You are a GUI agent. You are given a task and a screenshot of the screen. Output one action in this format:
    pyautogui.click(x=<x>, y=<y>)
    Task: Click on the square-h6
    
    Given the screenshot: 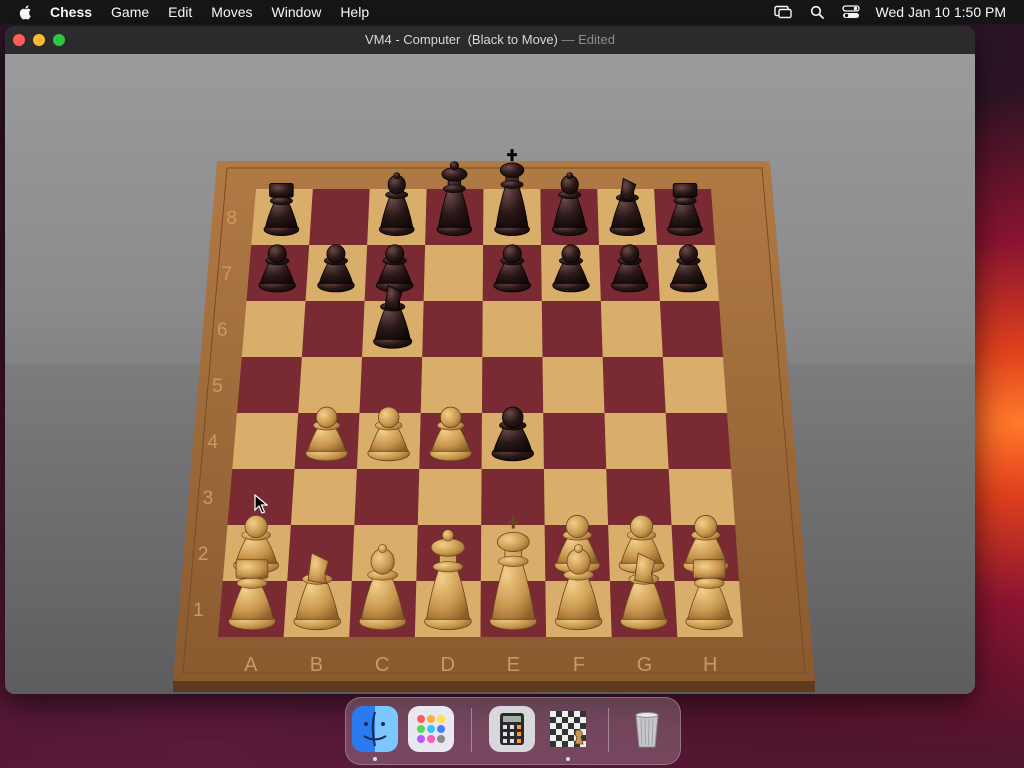 What is the action you would take?
    pyautogui.click(x=691, y=329)
    